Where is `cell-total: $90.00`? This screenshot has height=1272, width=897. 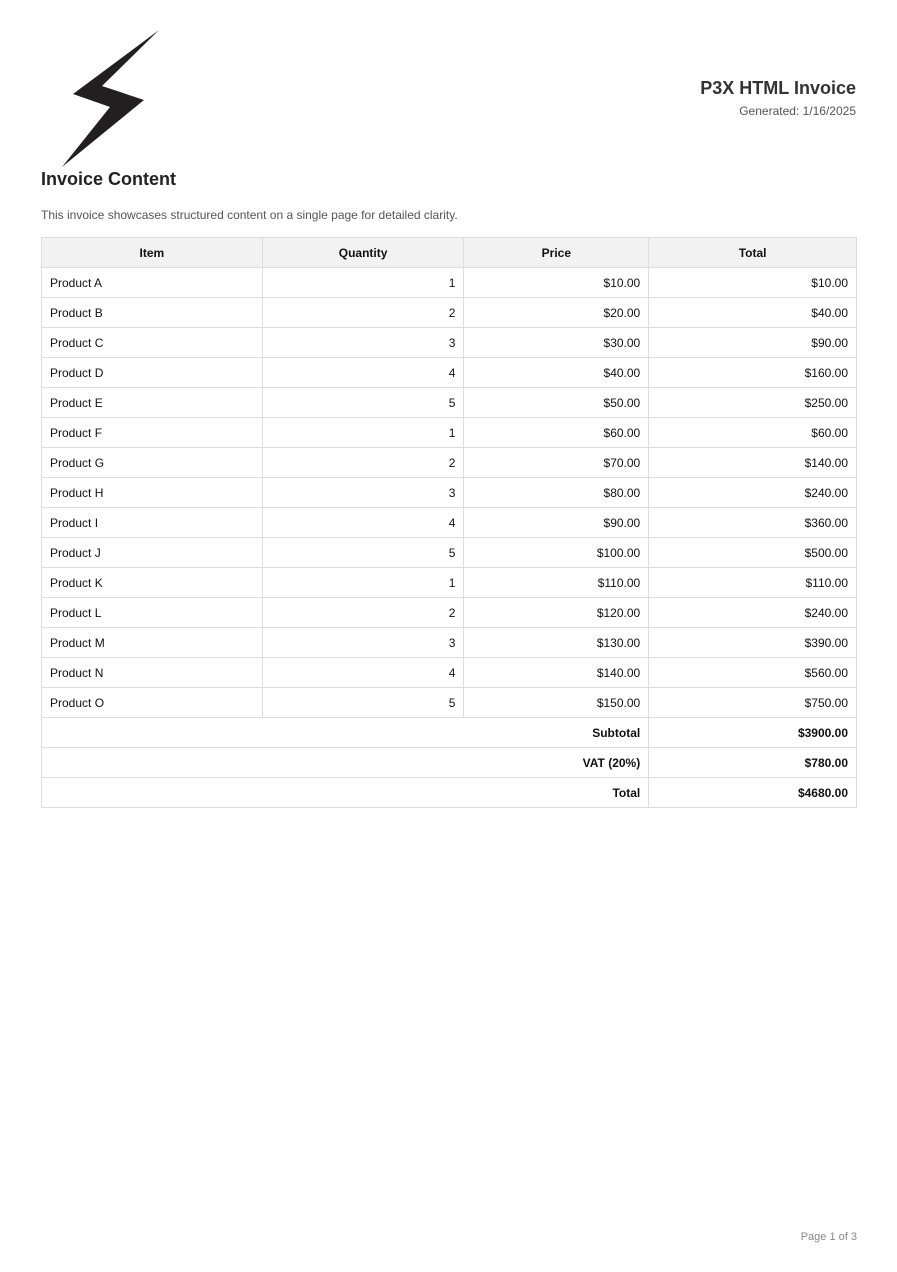
cell-total: $90.00 is located at coordinates (752, 342).